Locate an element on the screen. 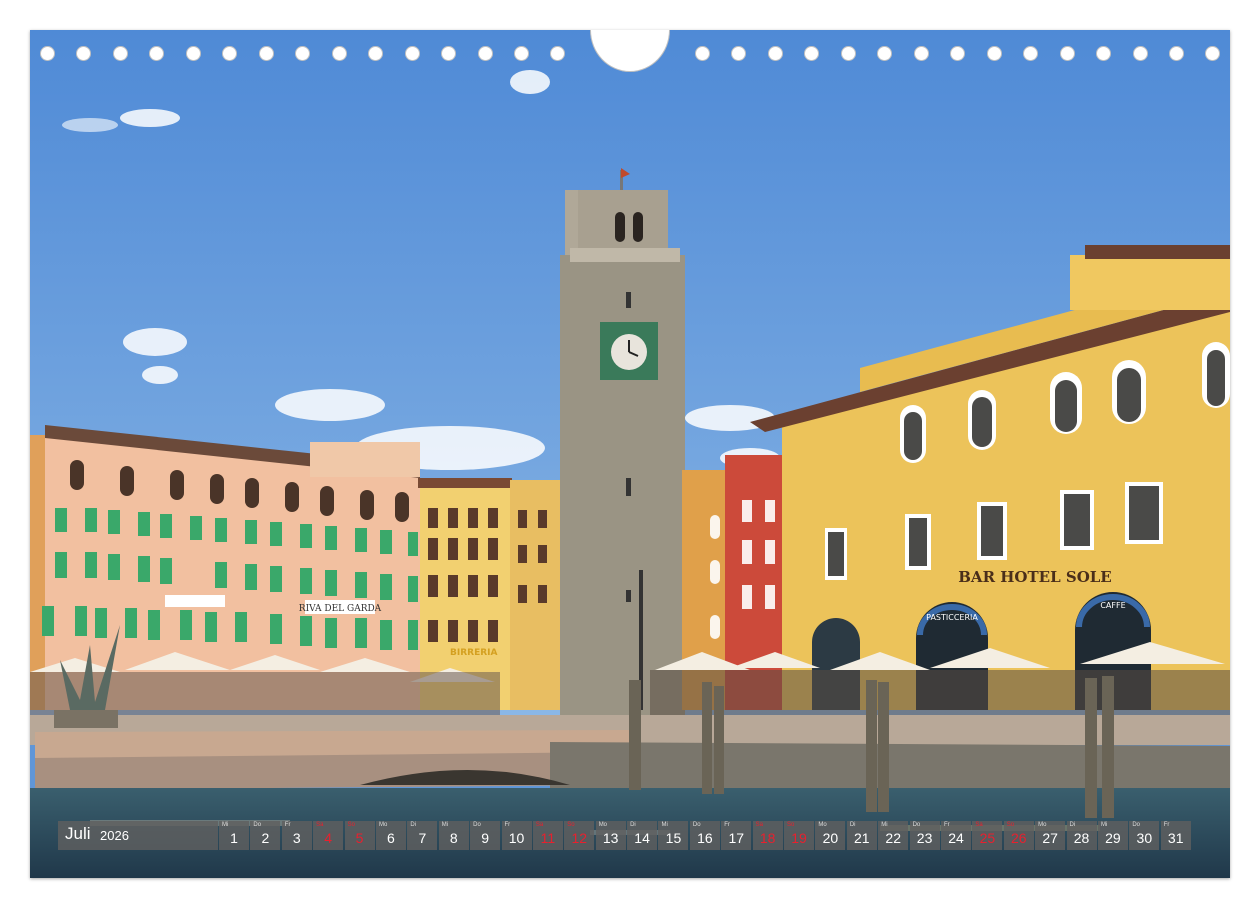  day-cell: Mo 13 is located at coordinates (610, 835).